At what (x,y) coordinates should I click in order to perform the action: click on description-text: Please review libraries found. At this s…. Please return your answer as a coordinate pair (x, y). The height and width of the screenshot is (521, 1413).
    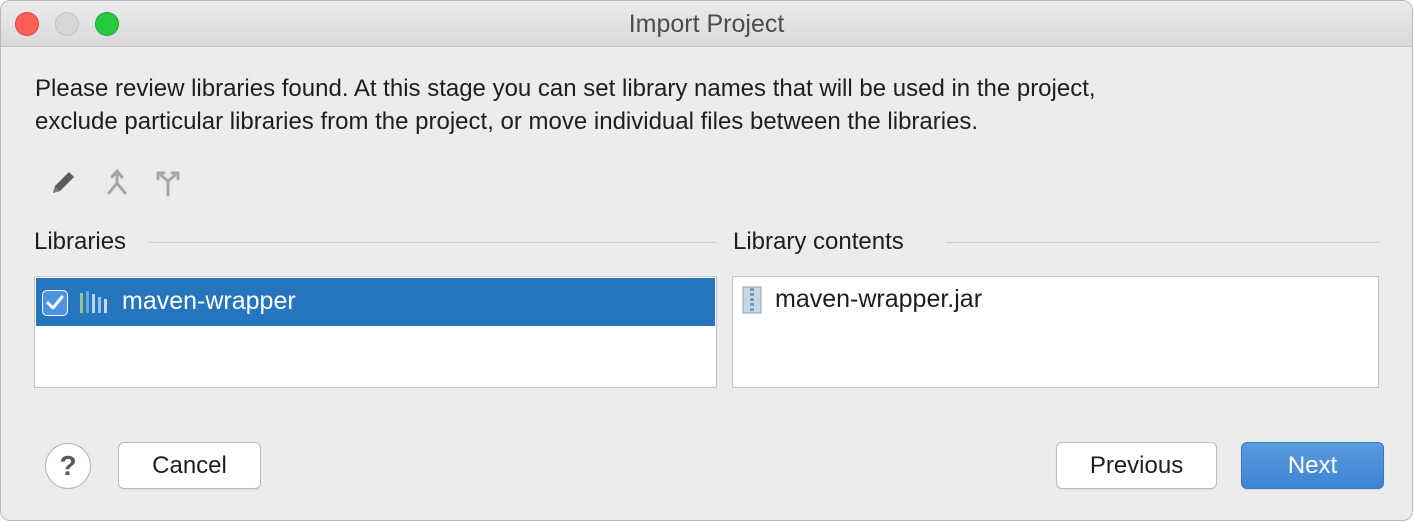
    Looking at the image, I should click on (705, 105).